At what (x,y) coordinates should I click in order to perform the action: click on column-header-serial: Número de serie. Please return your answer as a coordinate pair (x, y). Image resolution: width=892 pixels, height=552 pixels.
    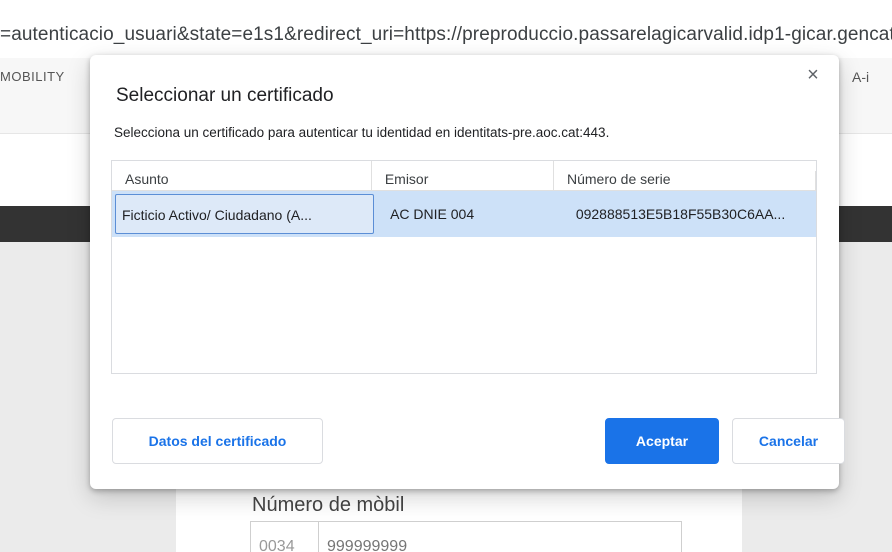
    Looking at the image, I should click on (685, 176).